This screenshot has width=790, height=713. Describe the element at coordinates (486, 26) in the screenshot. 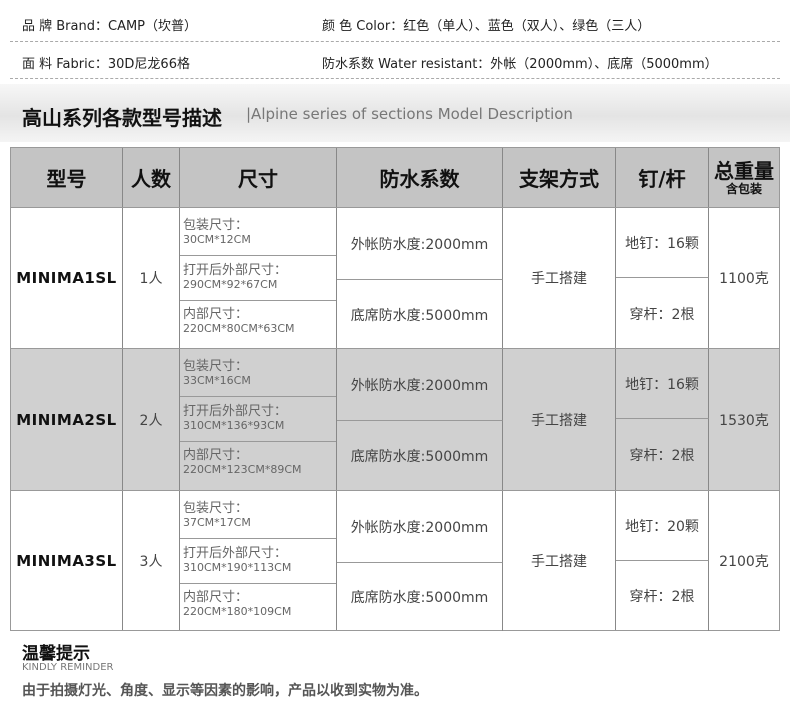

I see `color-spec: 颜 色 Color：红色（单人）、蓝色（双人）、绿色（三人）` at that location.